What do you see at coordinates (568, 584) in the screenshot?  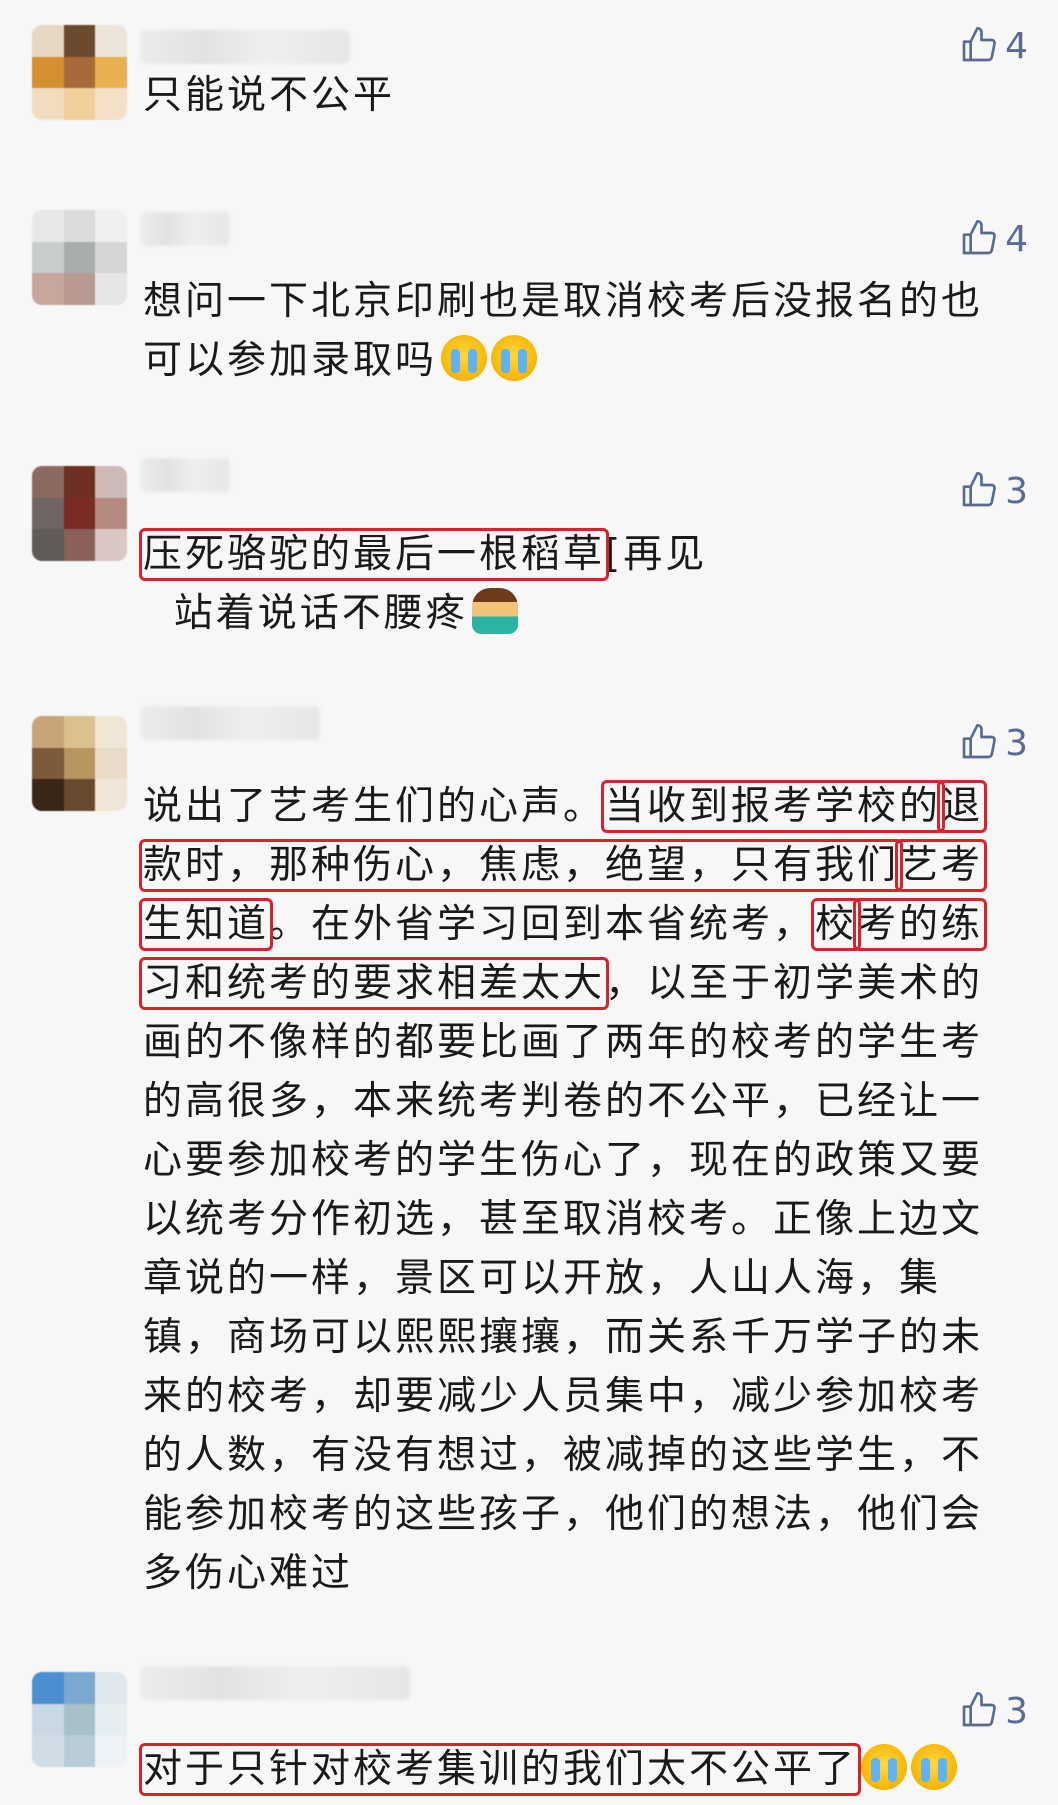 I see `comment-text: 压死骆驼的最后一根稻草[再见 站着说话不腰疼` at bounding box center [568, 584].